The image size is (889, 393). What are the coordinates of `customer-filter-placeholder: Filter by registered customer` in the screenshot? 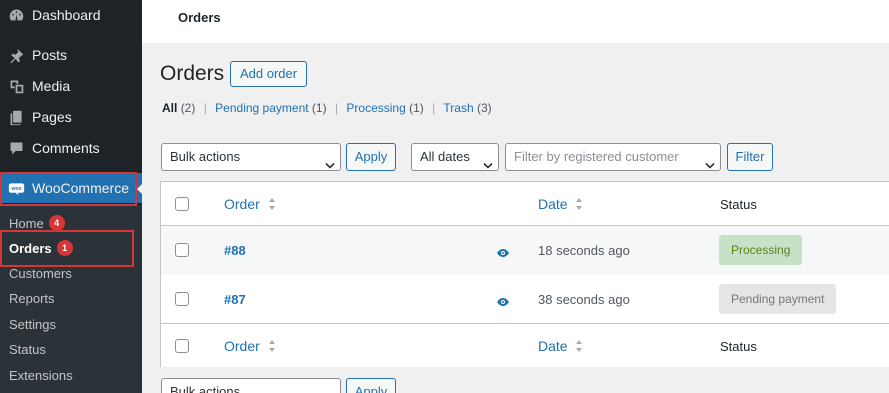 It's located at (596, 156).